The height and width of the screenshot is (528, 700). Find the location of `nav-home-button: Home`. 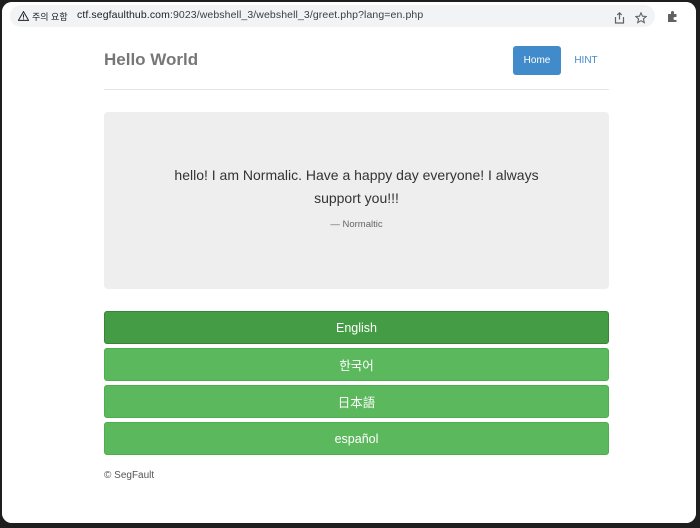

nav-home-button: Home is located at coordinates (537, 60).